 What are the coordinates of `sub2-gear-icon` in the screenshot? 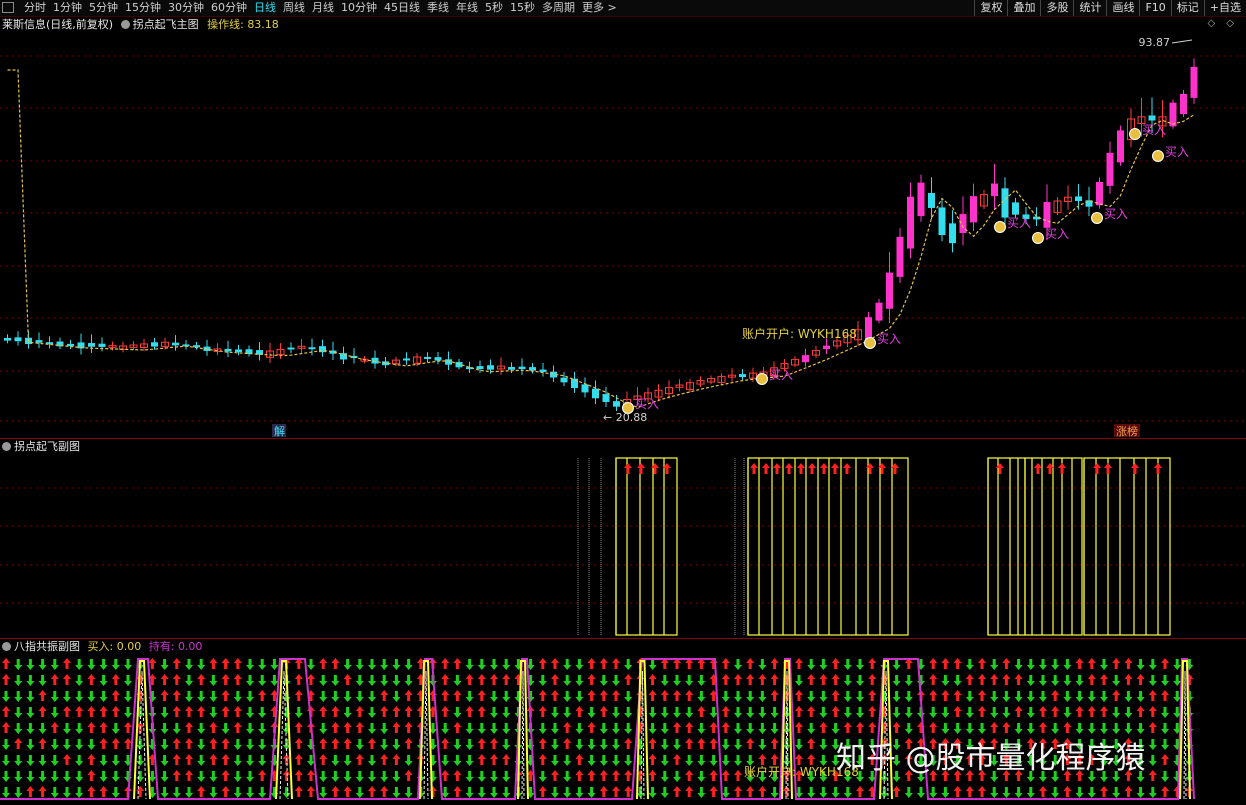 It's located at (6, 646).